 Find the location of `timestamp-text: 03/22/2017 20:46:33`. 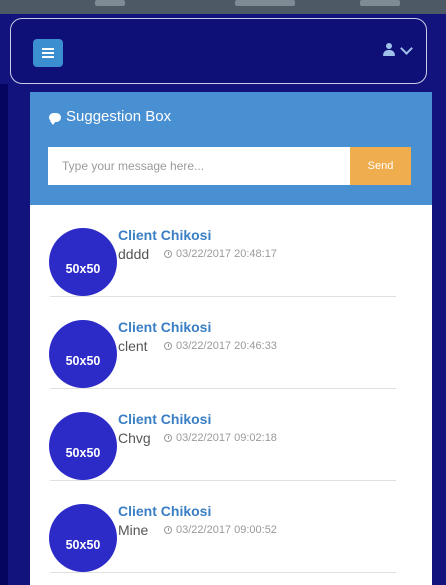

timestamp-text: 03/22/2017 20:46:33 is located at coordinates (226, 346).